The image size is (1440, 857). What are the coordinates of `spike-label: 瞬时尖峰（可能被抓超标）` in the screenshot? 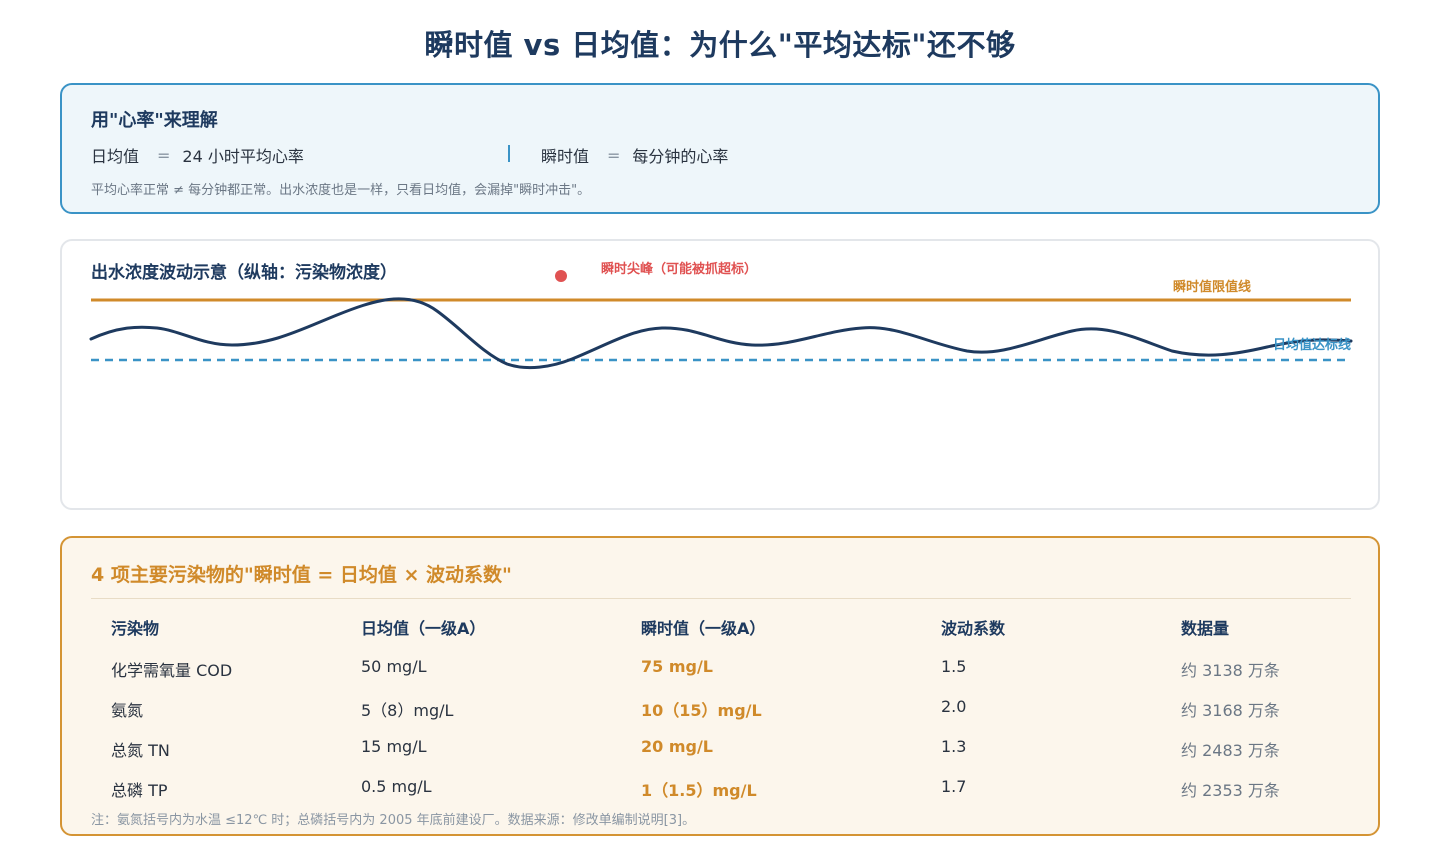 It's located at (679, 269).